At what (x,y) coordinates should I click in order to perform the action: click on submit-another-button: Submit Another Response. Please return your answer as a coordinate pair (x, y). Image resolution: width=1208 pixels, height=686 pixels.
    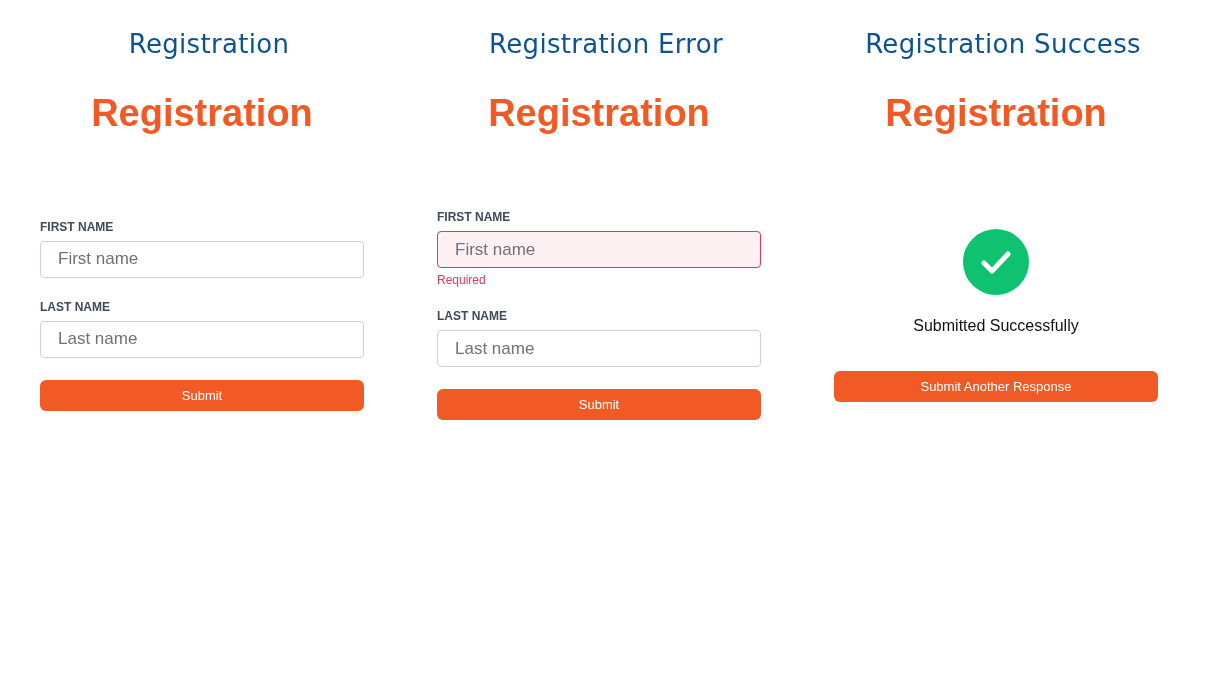
    Looking at the image, I should click on (996, 386).